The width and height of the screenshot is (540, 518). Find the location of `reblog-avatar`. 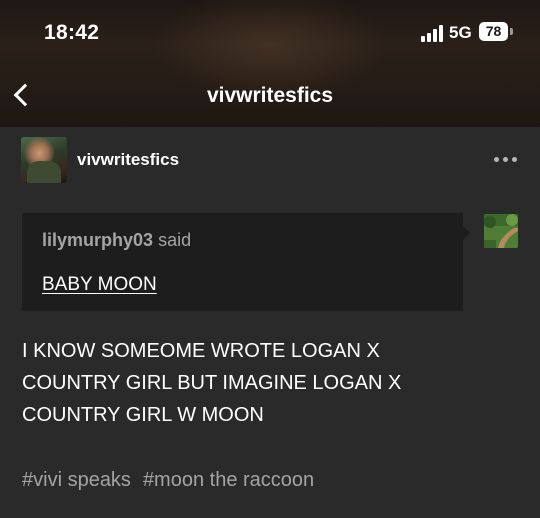

reblog-avatar is located at coordinates (501, 231).